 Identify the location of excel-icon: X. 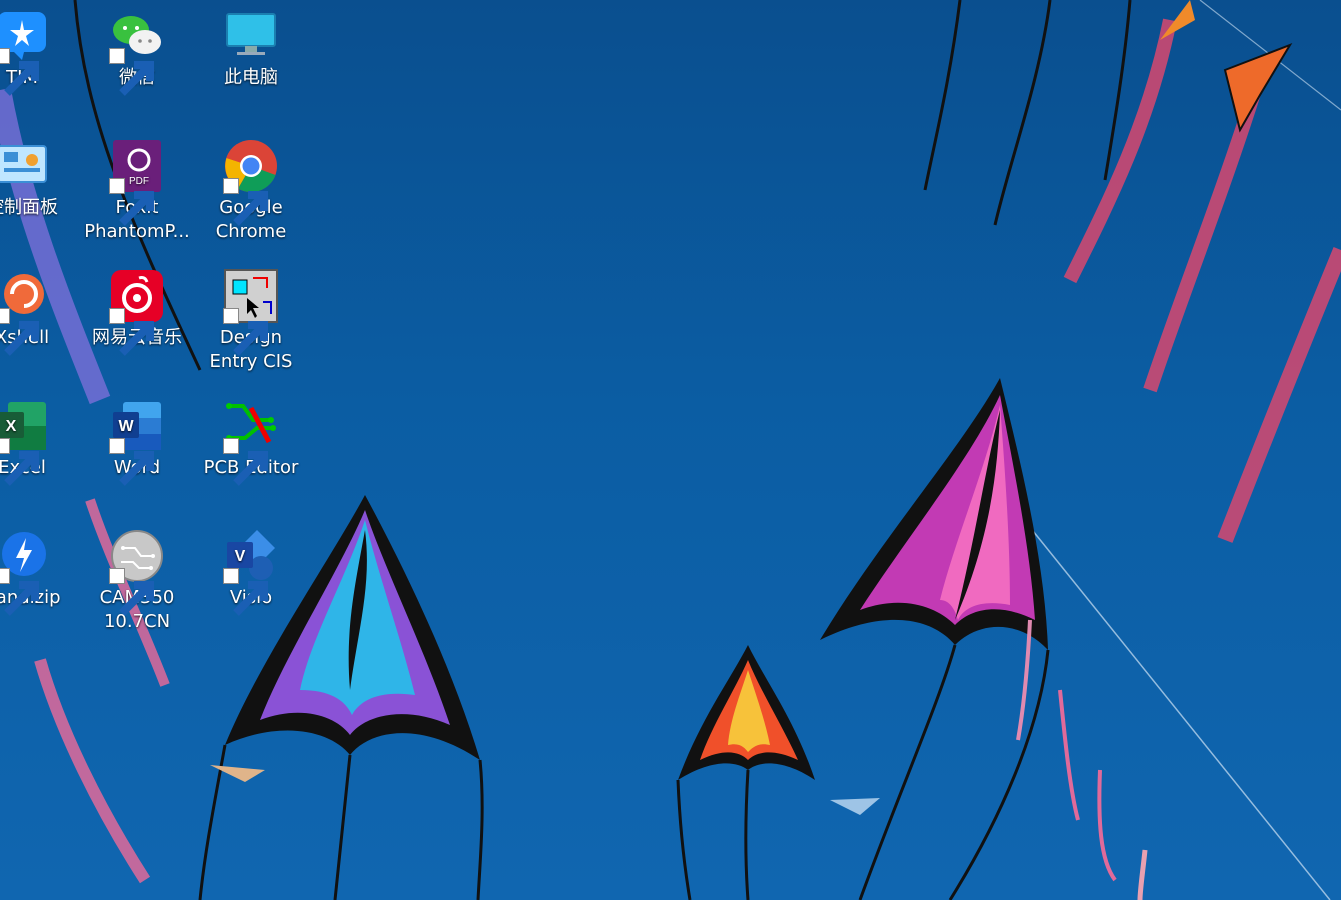
(25, 442).